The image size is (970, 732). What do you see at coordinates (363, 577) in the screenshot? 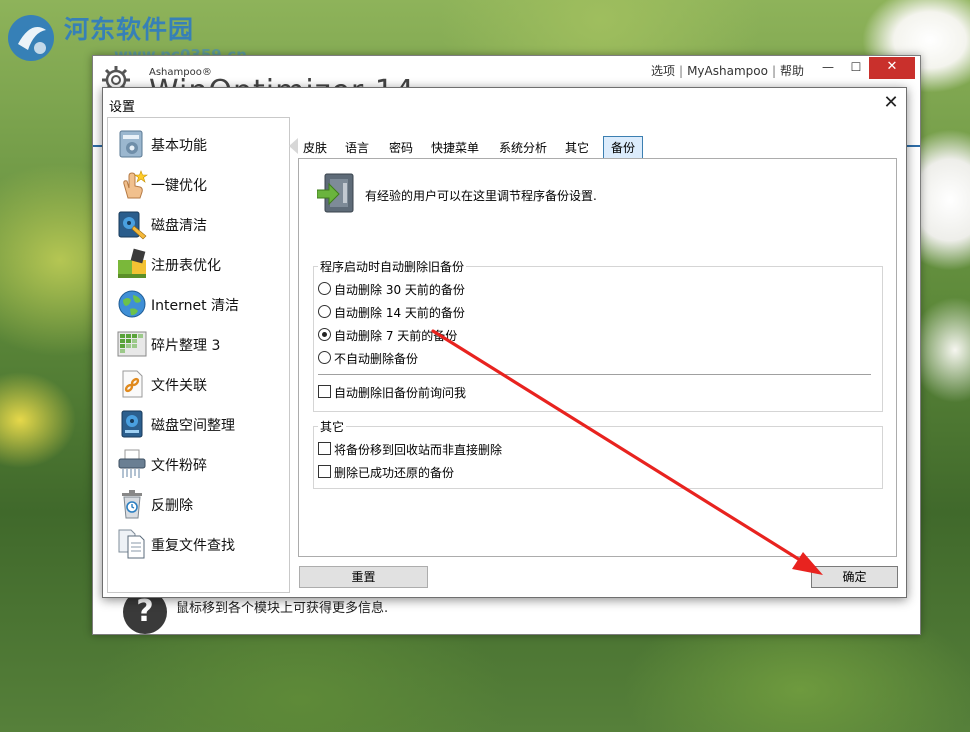
I see `reset-button: 重置` at bounding box center [363, 577].